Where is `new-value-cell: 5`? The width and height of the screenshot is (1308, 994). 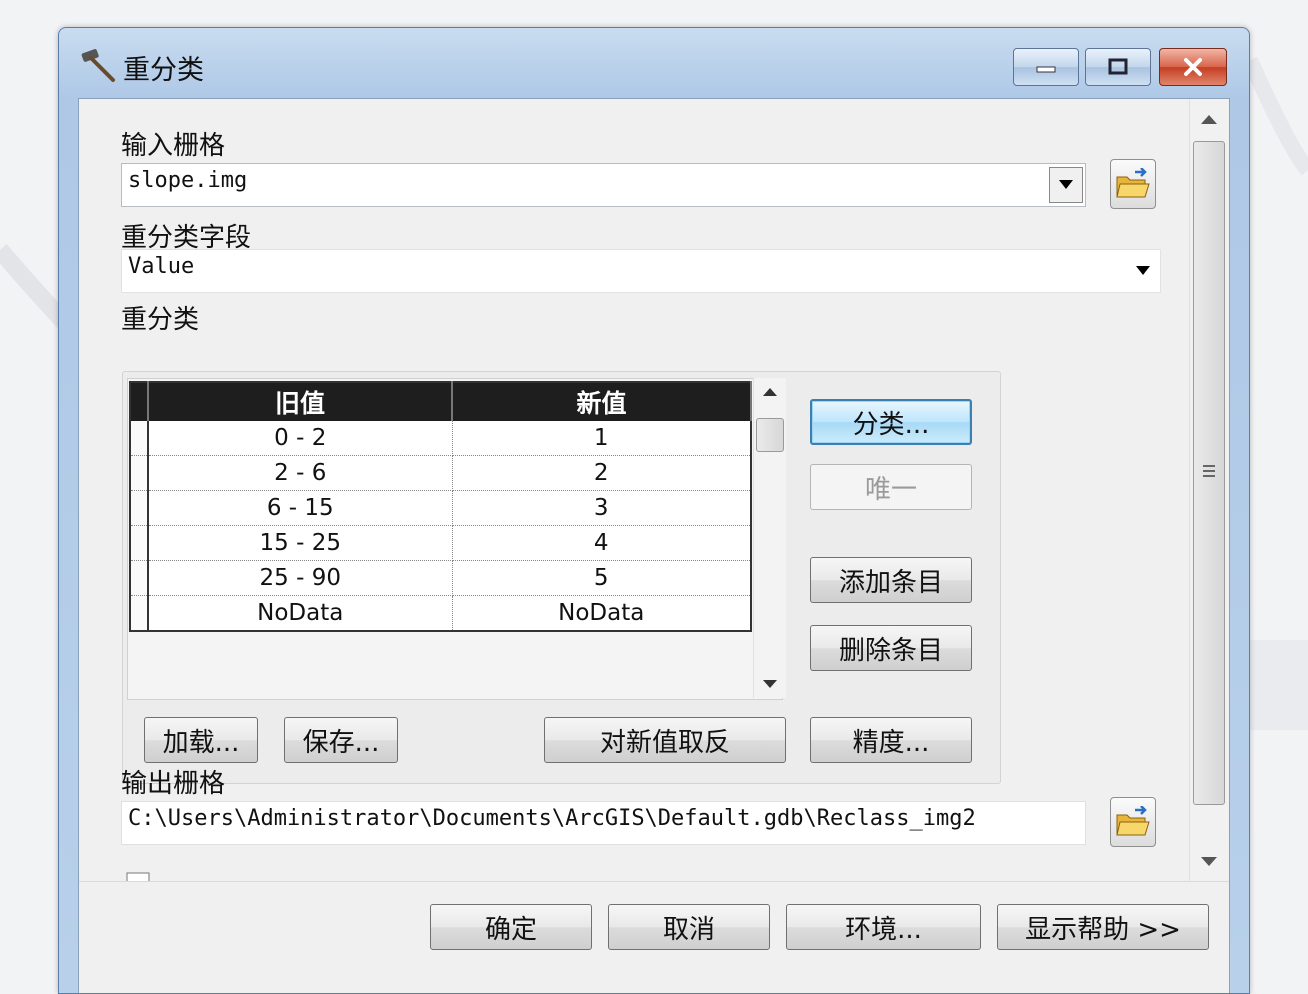 new-value-cell: 5 is located at coordinates (602, 578).